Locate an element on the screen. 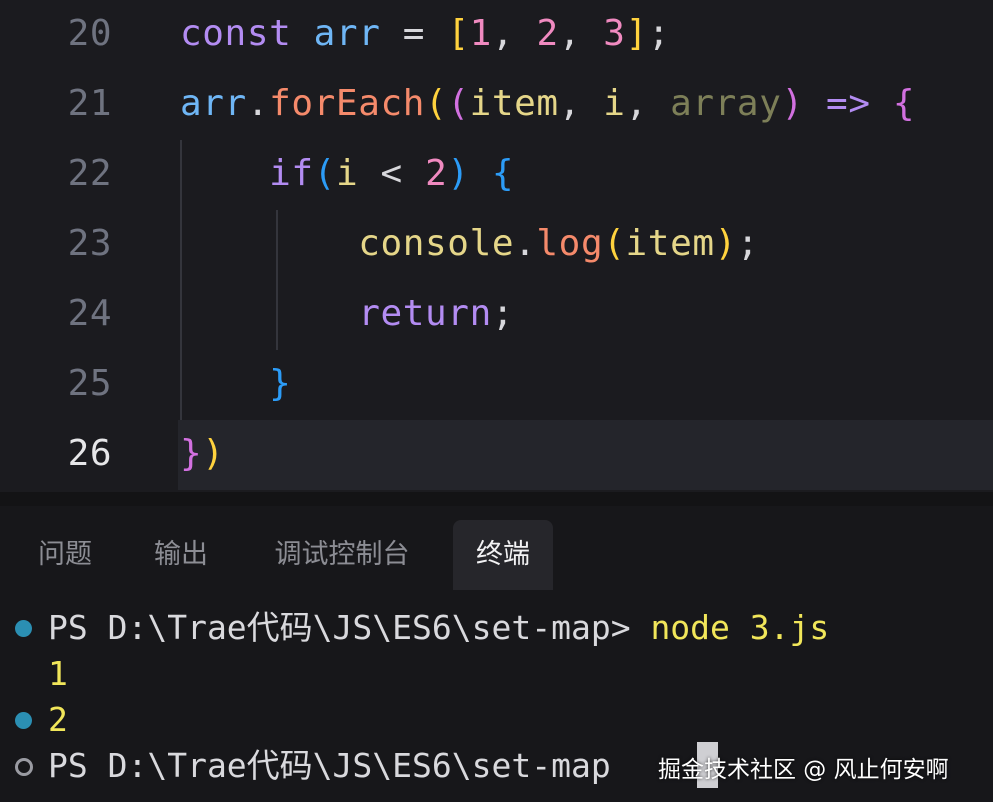  code-text: return; is located at coordinates (347, 314).